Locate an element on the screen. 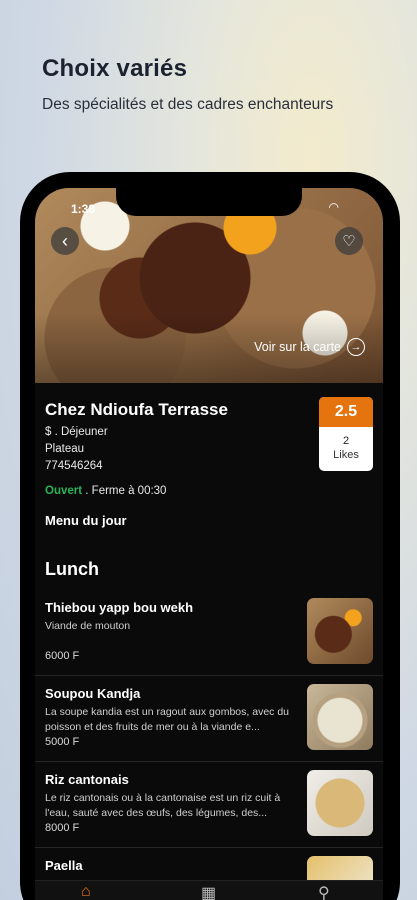 The image size is (417, 900). menu-section-title: Lunch is located at coordinates (72, 569).